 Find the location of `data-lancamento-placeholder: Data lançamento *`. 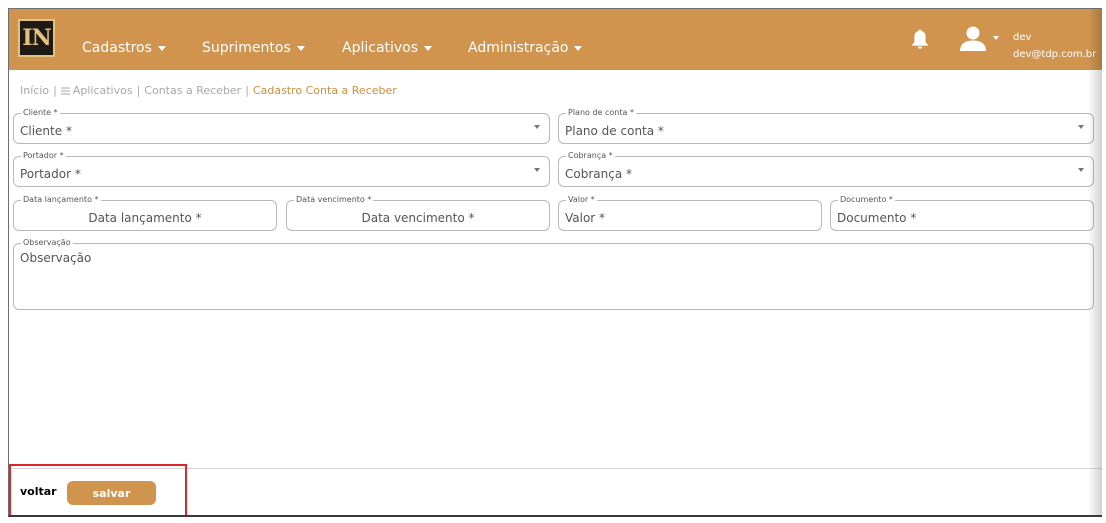

data-lancamento-placeholder: Data lançamento * is located at coordinates (145, 218).